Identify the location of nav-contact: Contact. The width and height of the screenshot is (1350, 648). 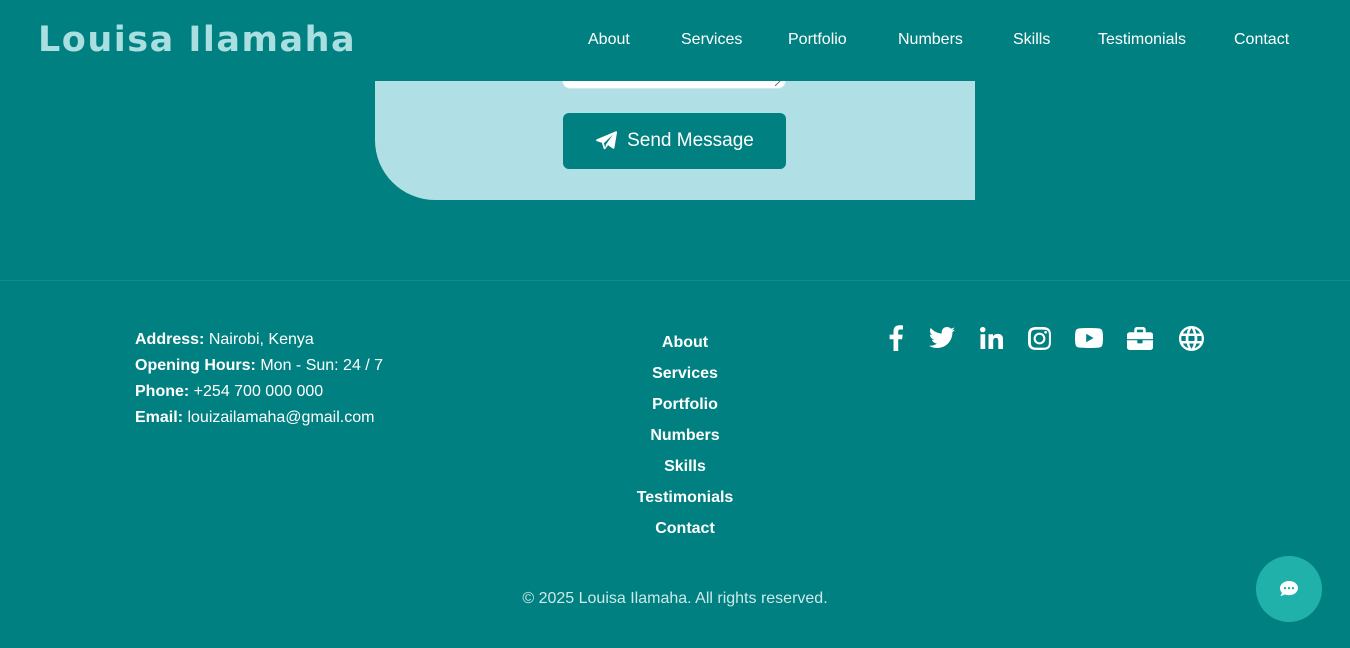
(1261, 40).